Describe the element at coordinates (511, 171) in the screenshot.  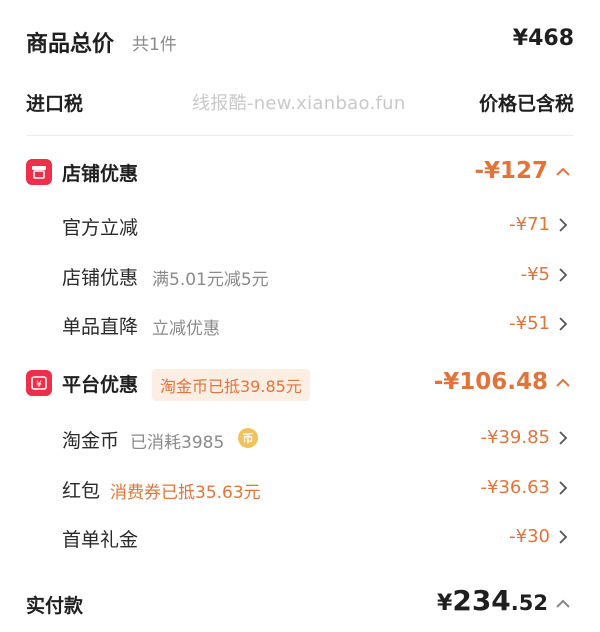
I see `store-discount-amount: -¥127` at that location.